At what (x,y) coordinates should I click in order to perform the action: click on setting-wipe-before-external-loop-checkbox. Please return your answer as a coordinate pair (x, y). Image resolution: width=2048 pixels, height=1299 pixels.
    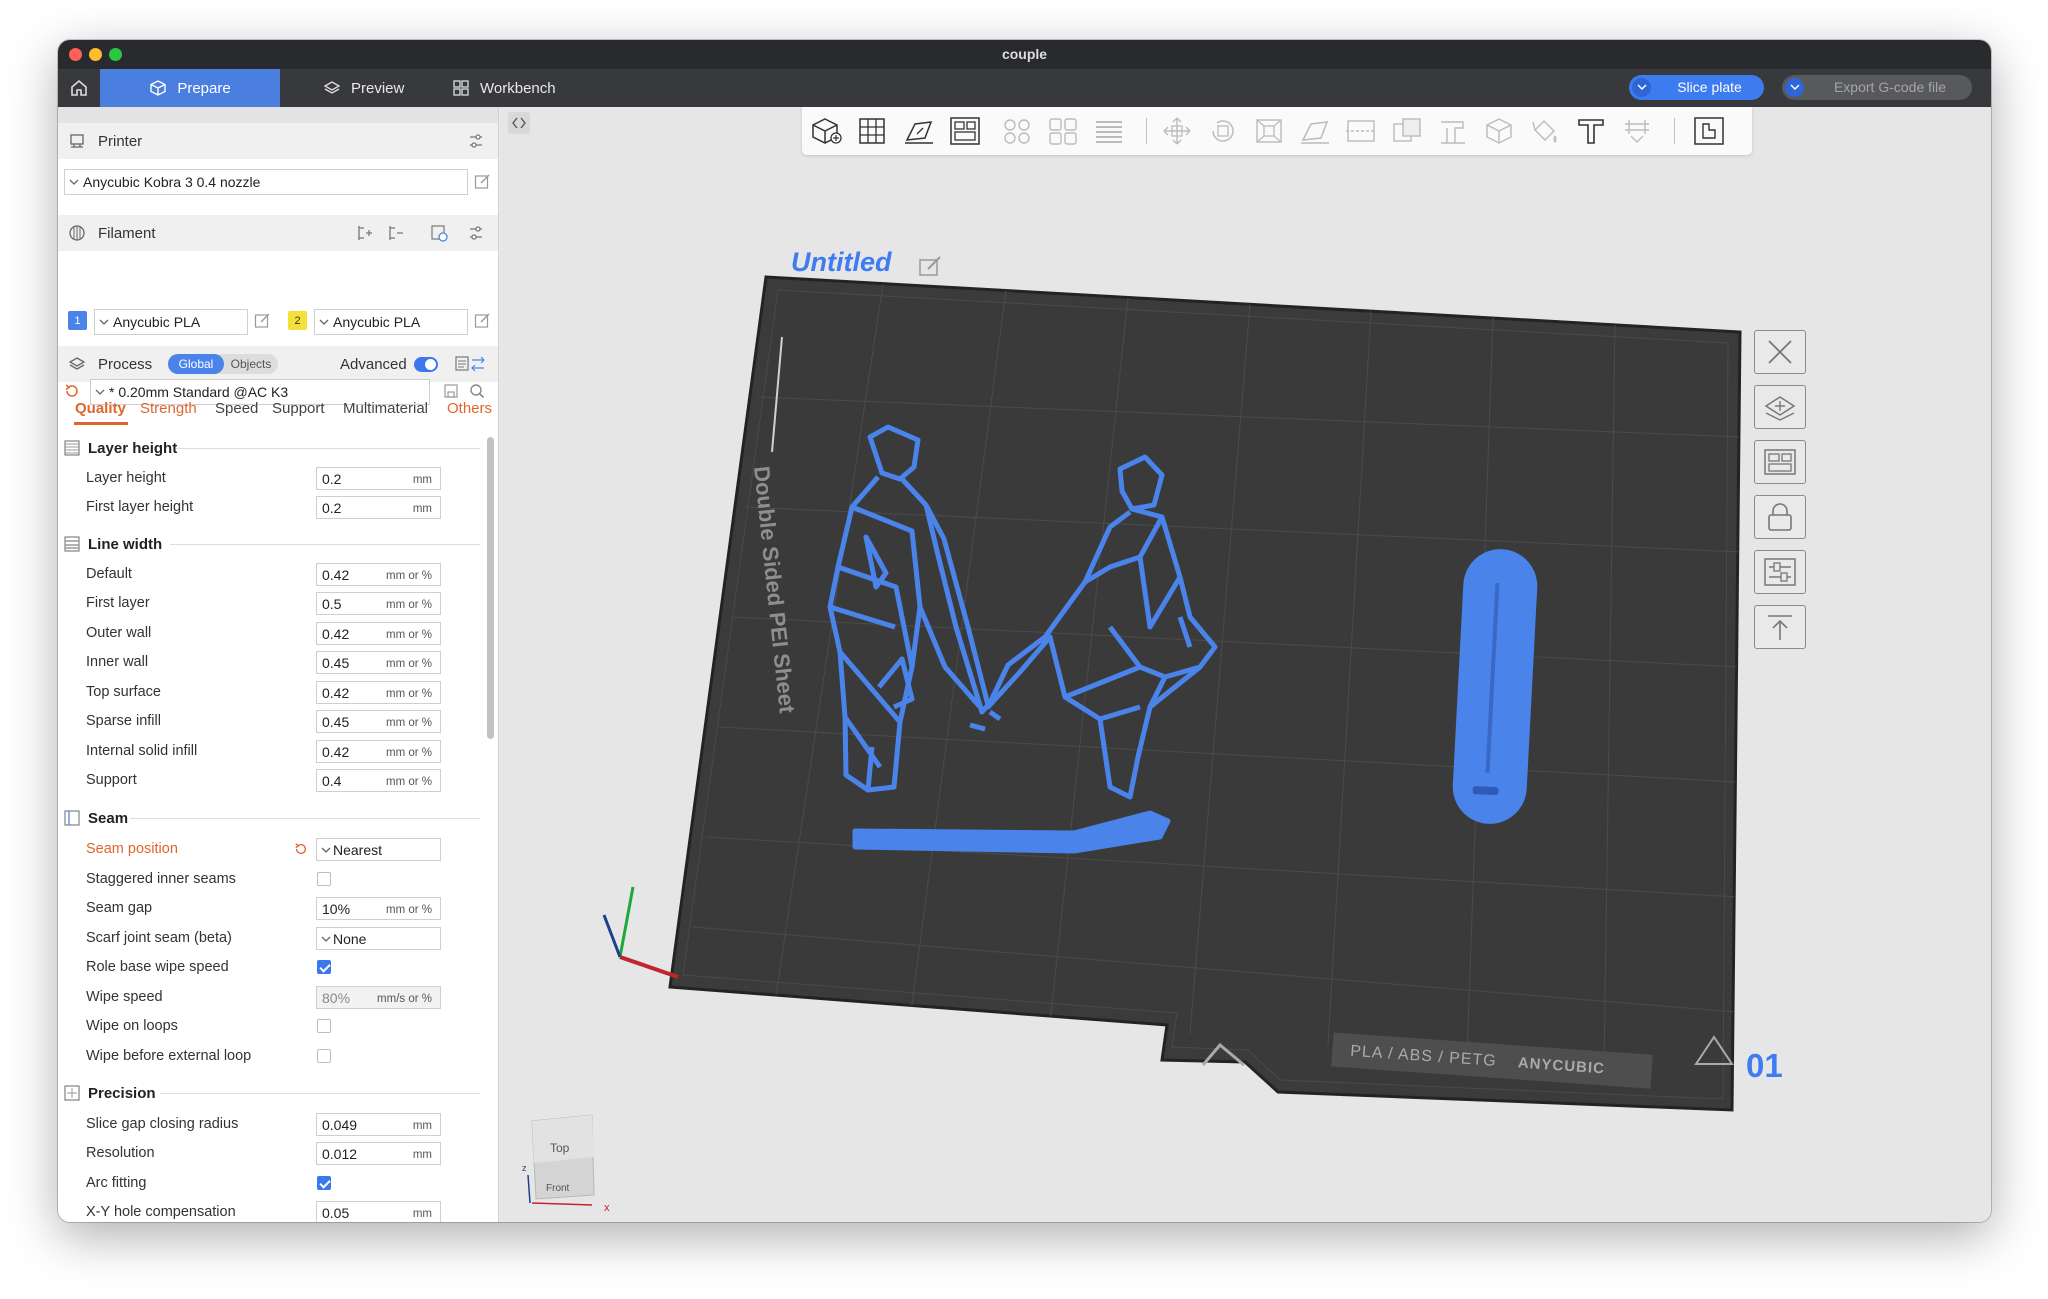
    Looking at the image, I should click on (324, 1056).